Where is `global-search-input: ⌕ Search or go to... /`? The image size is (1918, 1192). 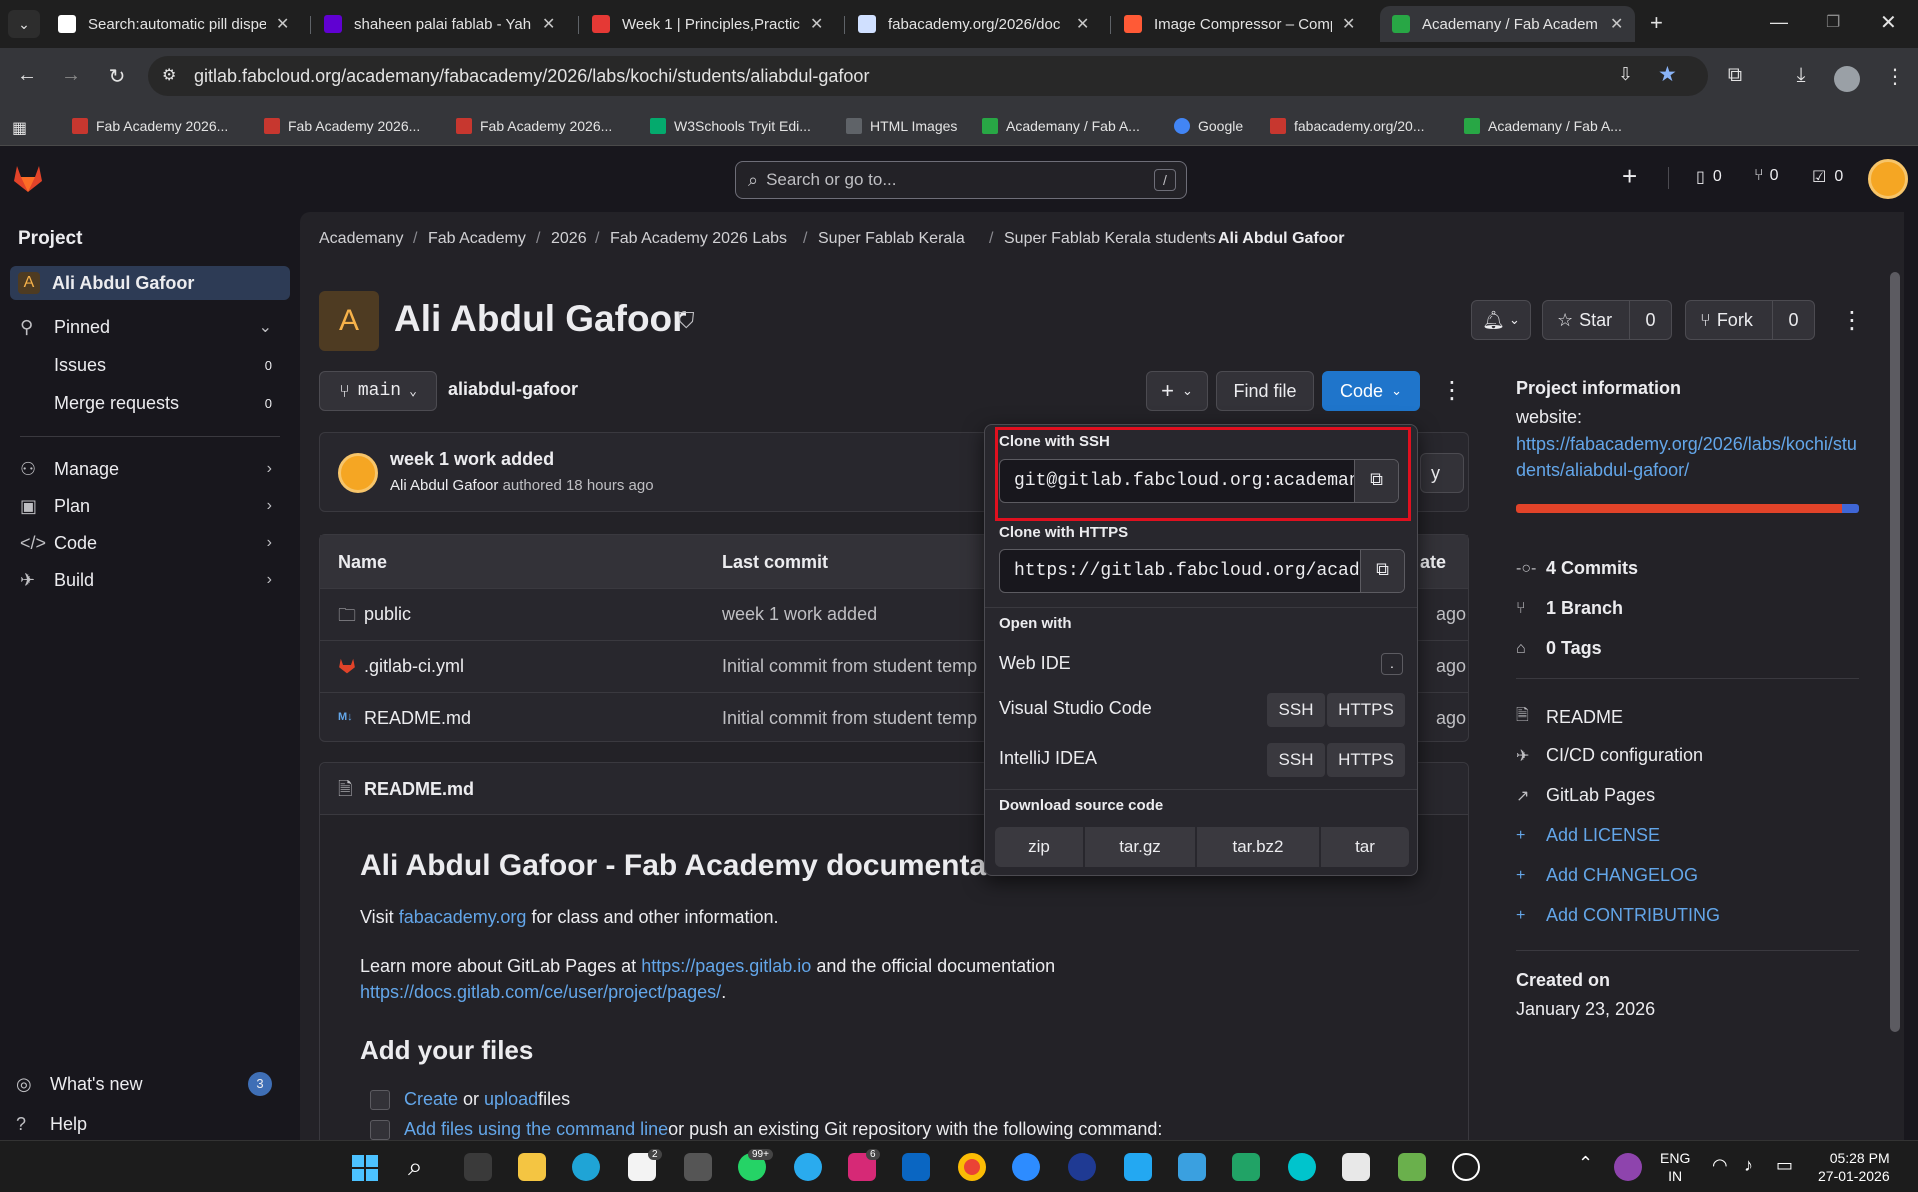 global-search-input: ⌕ Search or go to... / is located at coordinates (961, 180).